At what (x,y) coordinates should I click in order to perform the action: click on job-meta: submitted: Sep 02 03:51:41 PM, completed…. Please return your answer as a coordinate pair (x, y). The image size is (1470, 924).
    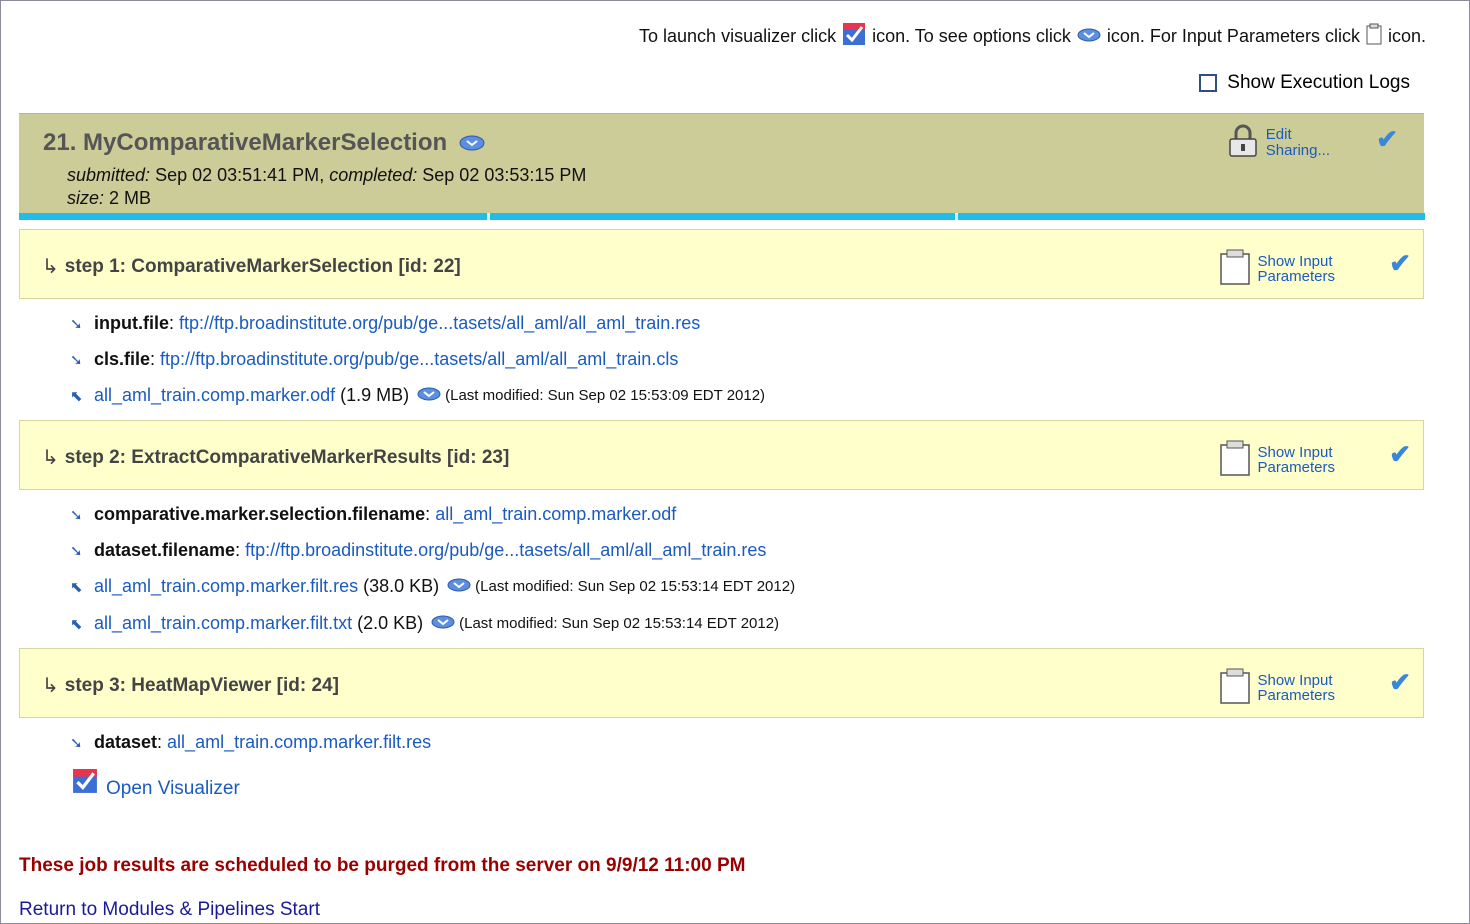
    Looking at the image, I should click on (327, 186).